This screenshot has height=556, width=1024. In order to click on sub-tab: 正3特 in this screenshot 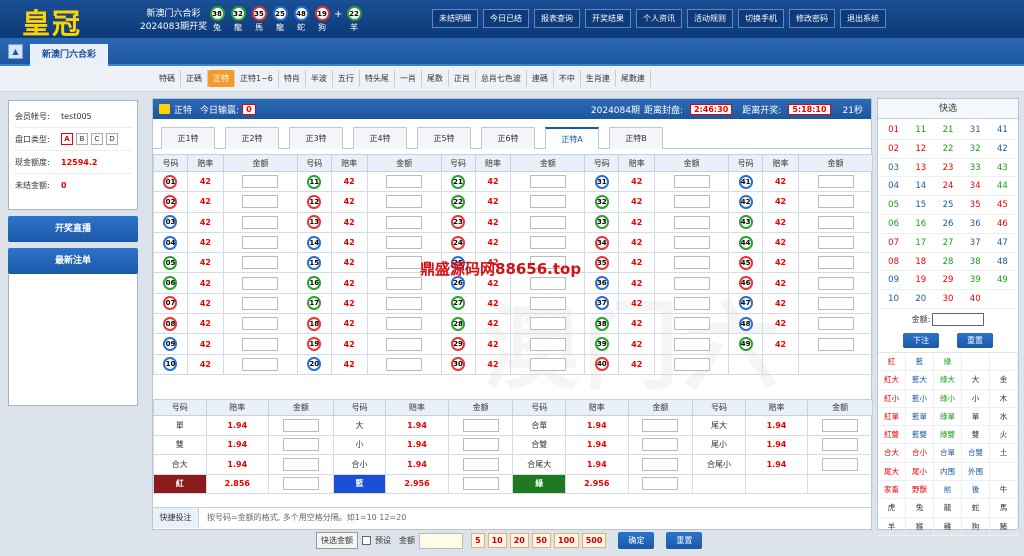, I will do `click(316, 138)`.